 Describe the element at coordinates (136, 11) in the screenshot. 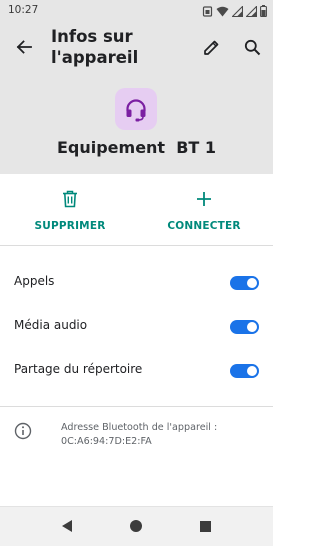

I see `status-bar: 10:27` at that location.